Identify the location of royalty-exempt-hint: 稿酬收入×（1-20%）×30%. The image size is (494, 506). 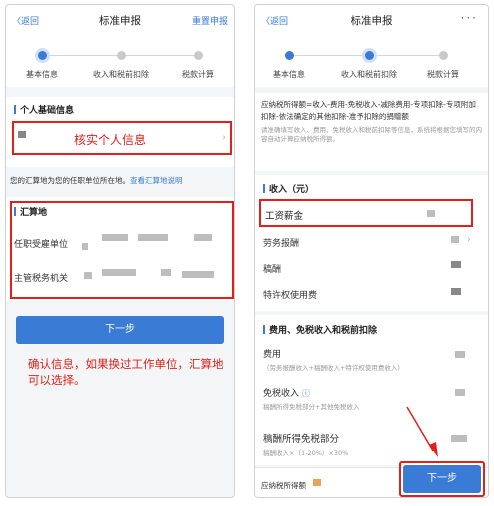
(306, 453).